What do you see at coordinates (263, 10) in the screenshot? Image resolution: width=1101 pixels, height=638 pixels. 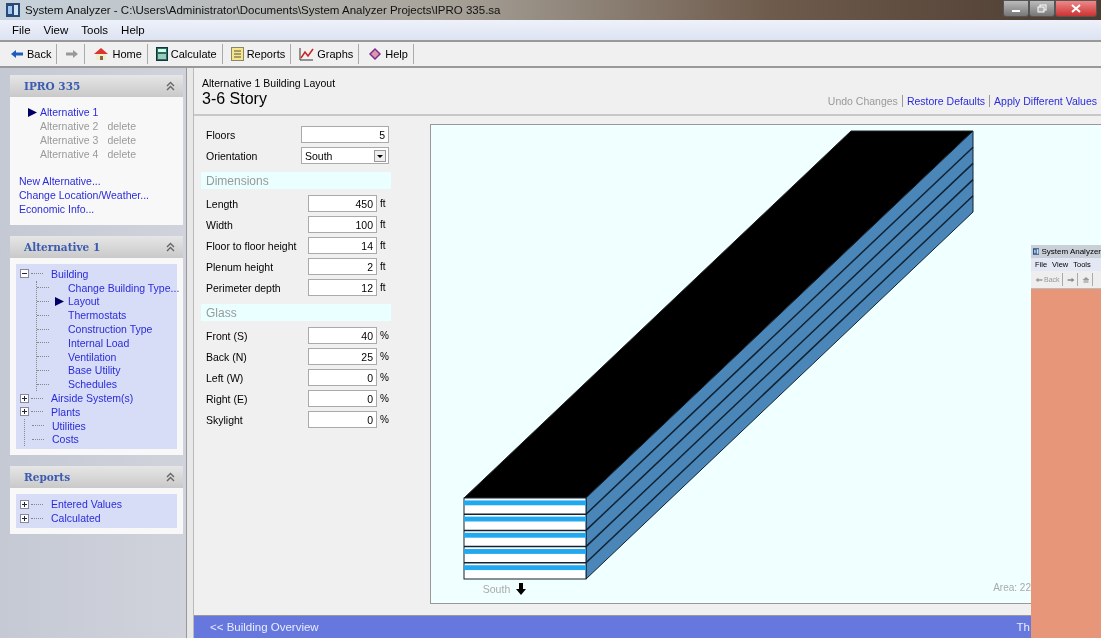 I see `window-title: System Analyzer - C:\Users\Administrator\Documents\System Analyzer Projects\IPRO 335.sa` at bounding box center [263, 10].